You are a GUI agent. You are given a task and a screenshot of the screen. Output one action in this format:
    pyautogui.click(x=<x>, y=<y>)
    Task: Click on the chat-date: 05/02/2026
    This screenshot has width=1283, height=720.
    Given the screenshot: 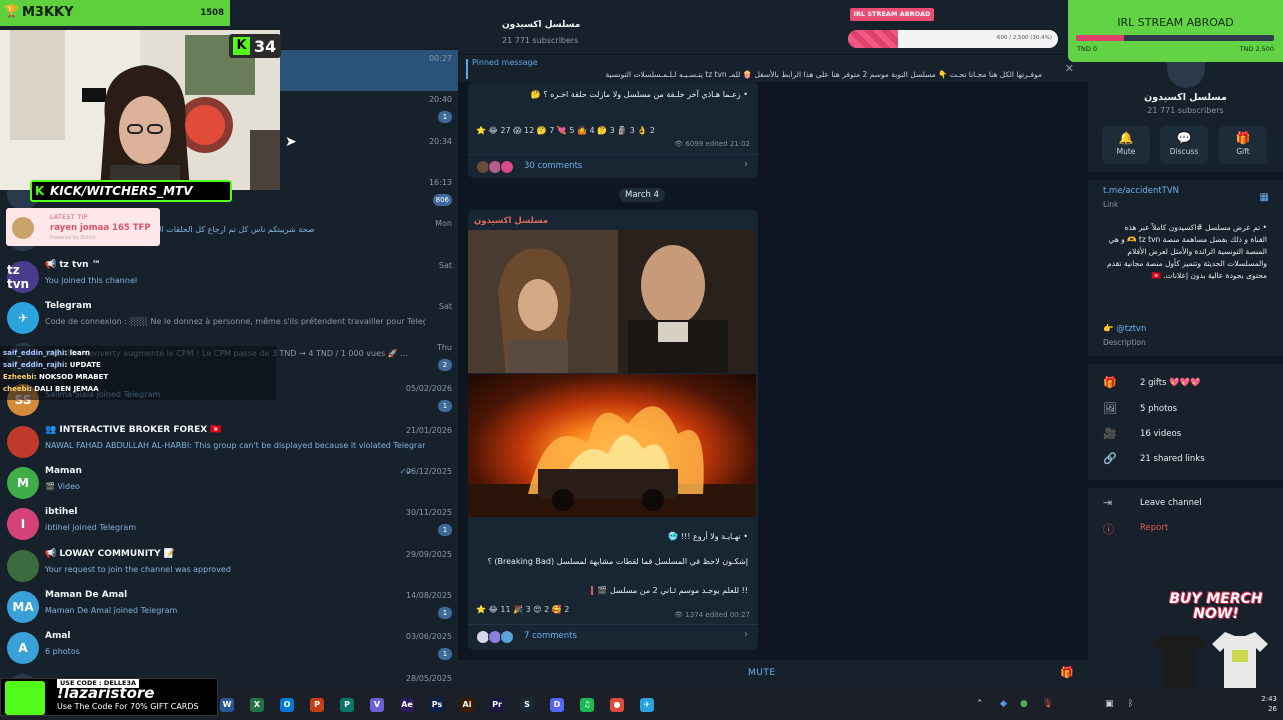 What is the action you would take?
    pyautogui.click(x=428, y=389)
    